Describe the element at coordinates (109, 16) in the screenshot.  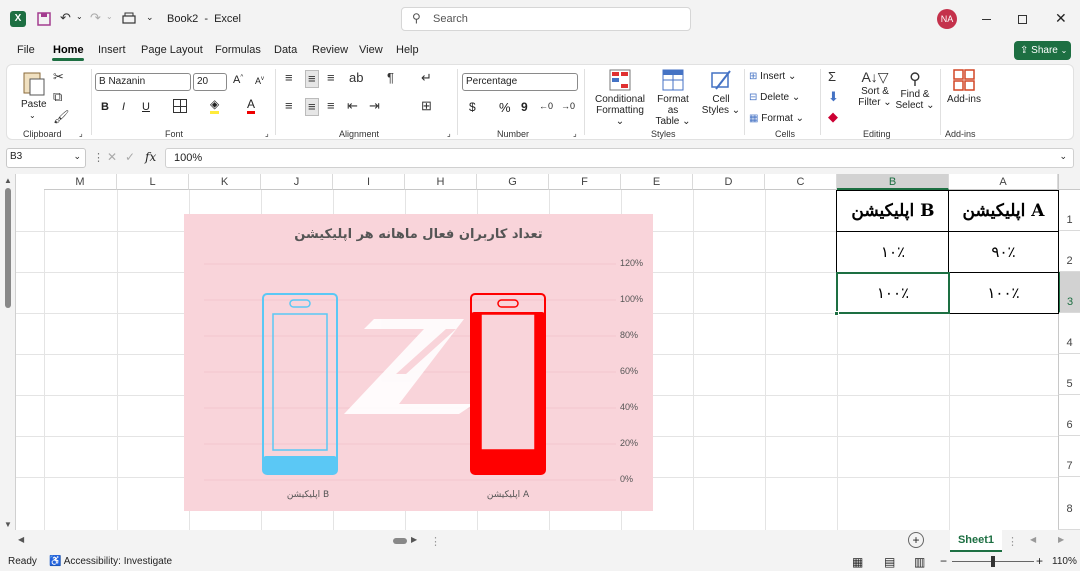
I see `redo-dropdown-icon: ⌄` at that location.